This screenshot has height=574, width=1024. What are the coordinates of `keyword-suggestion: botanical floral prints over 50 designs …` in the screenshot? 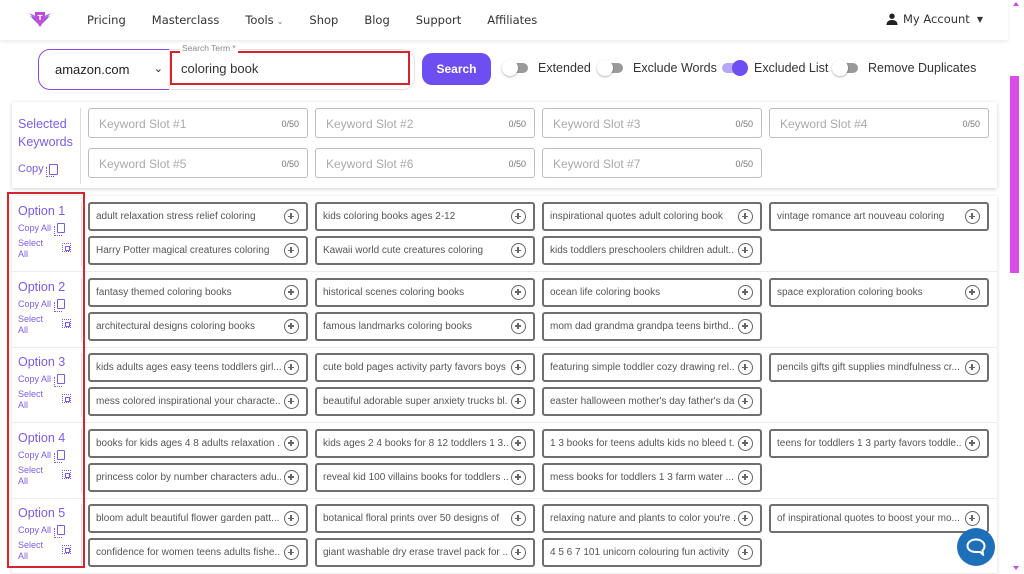 It's located at (425, 518).